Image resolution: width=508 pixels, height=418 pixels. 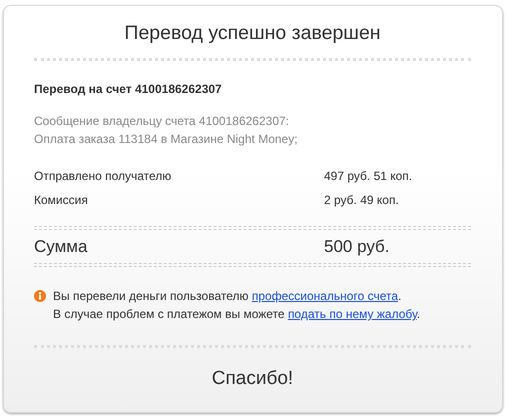 I want to click on notice-text: В случае проблем с платежом вы можете подать по нему жалобу., so click(x=236, y=314).